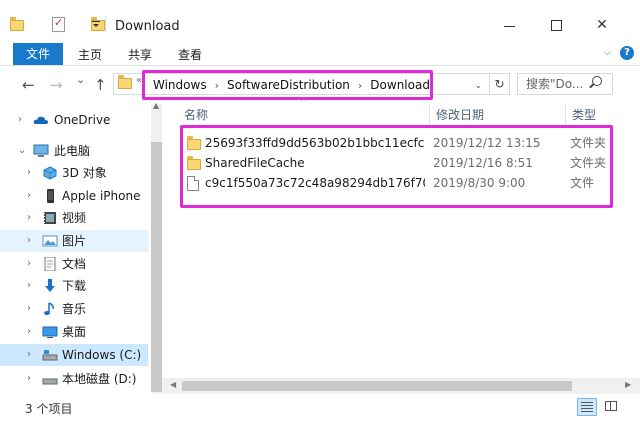  Describe the element at coordinates (90, 55) in the screenshot. I see `tab-home: 主页` at that location.